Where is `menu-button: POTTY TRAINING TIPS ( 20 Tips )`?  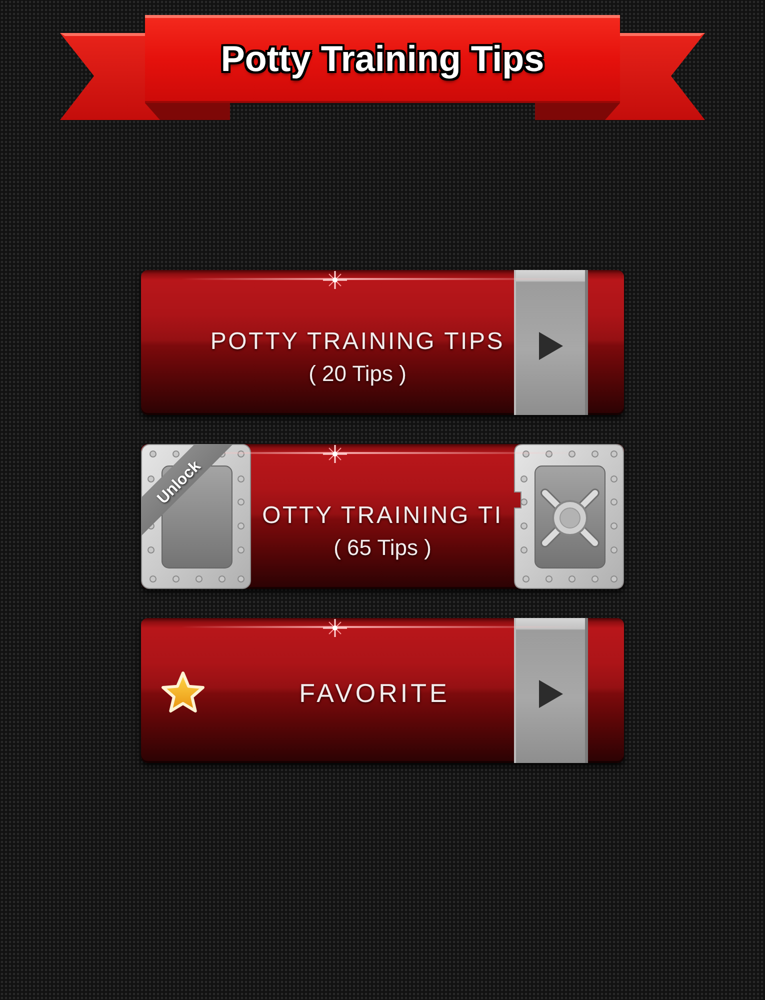
menu-button: POTTY TRAINING TIPS ( 20 Tips ) is located at coordinates (382, 342).